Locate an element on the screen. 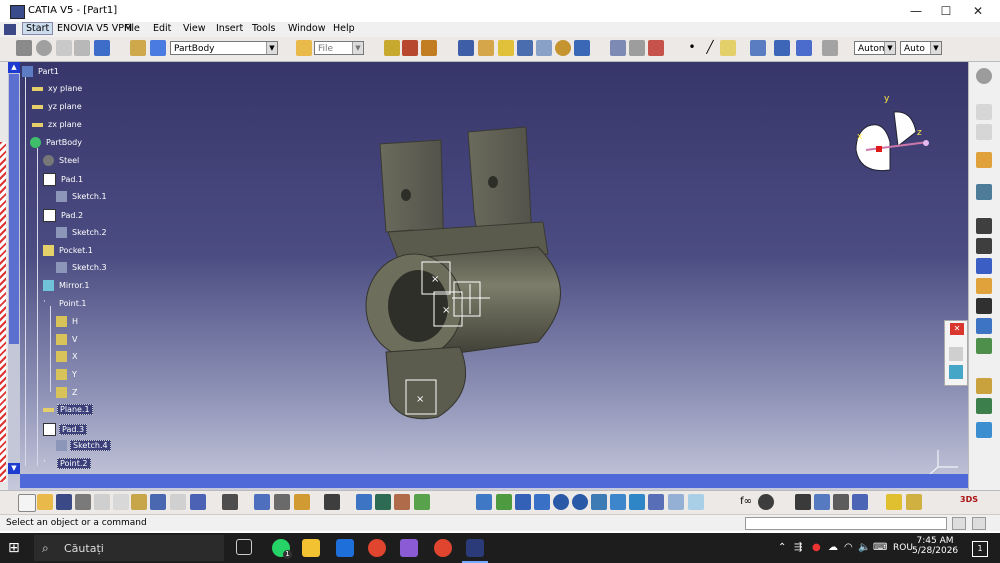 This screenshot has width=1000, height=563. slot-right-icon is located at coordinates (984, 326).